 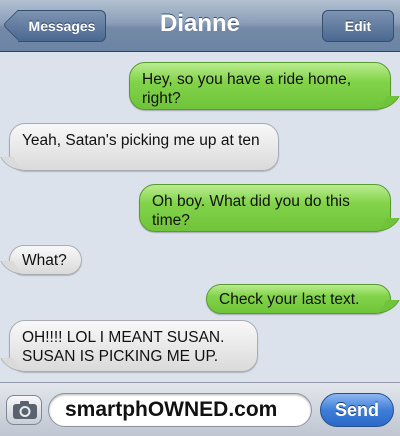 What do you see at coordinates (357, 410) in the screenshot?
I see `send-button: Send` at bounding box center [357, 410].